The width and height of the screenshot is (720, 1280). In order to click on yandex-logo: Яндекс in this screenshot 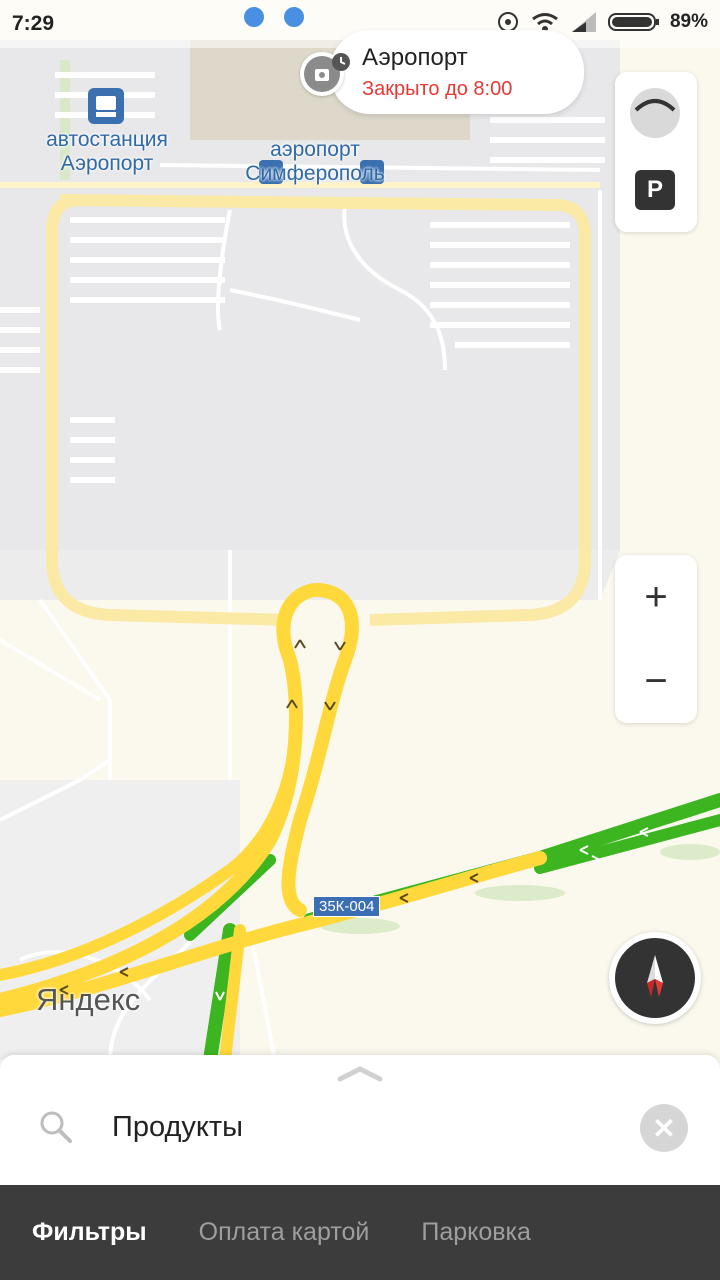, I will do `click(88, 999)`.